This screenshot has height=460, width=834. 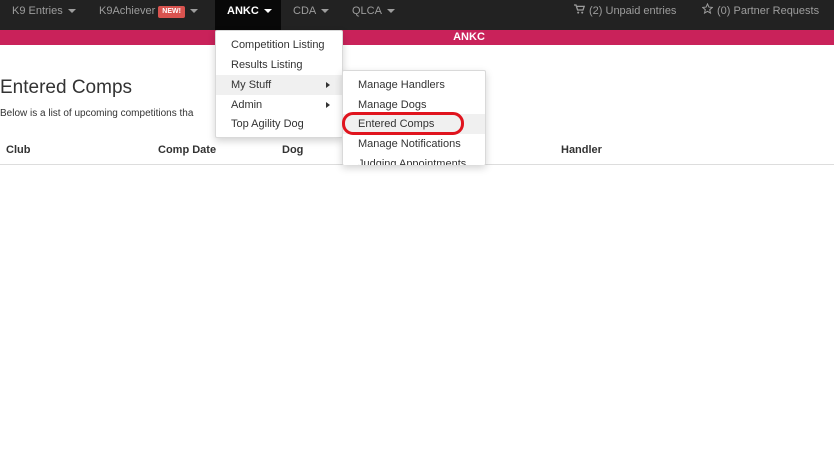 What do you see at coordinates (127, 11) in the screenshot?
I see `nav-k9achiever-label: K9Achiever` at bounding box center [127, 11].